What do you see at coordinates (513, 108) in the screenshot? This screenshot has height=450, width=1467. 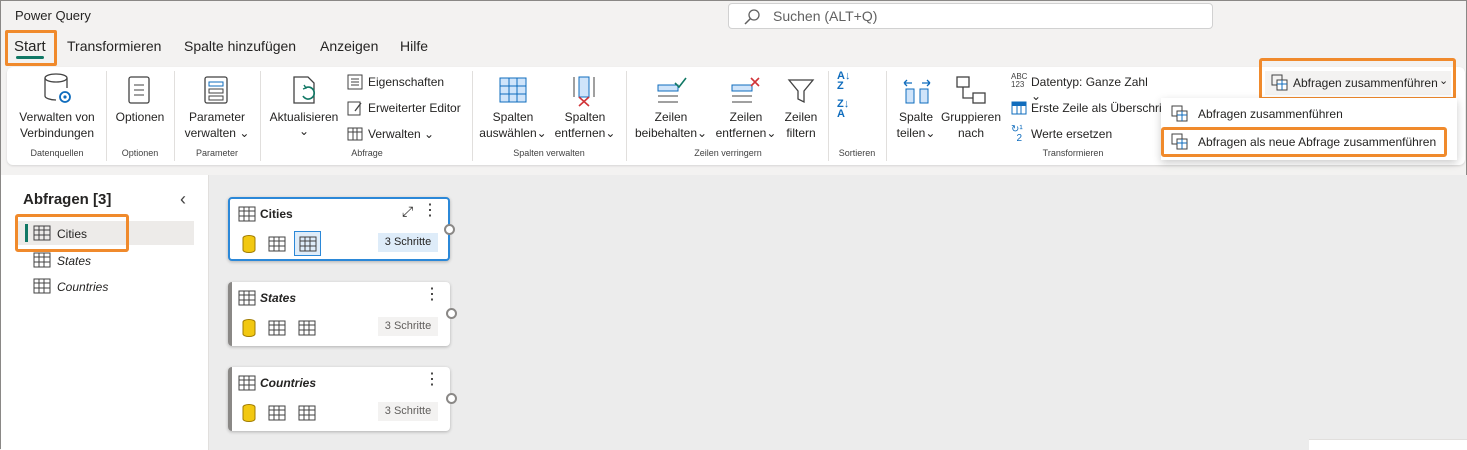 I see `choose-columns-button: Spalten auswählen⌄` at bounding box center [513, 108].